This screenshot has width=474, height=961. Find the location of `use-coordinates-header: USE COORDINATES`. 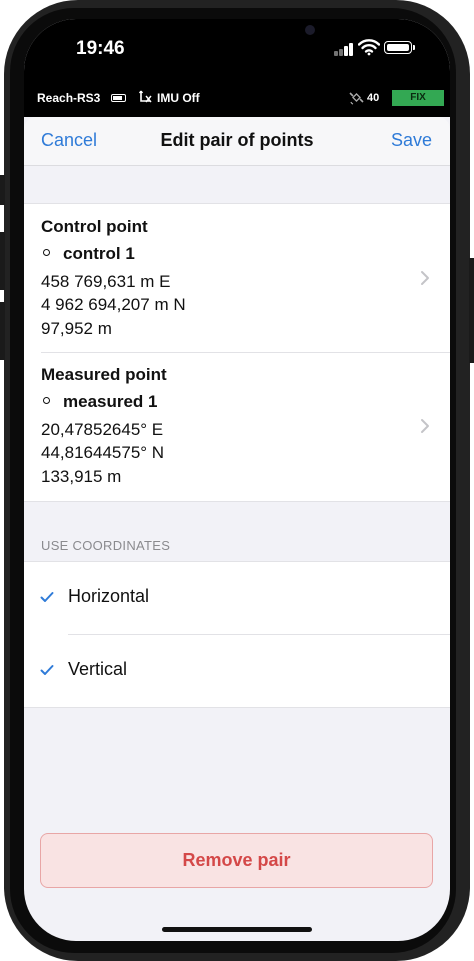

use-coordinates-header: USE COORDINATES is located at coordinates (106, 545).